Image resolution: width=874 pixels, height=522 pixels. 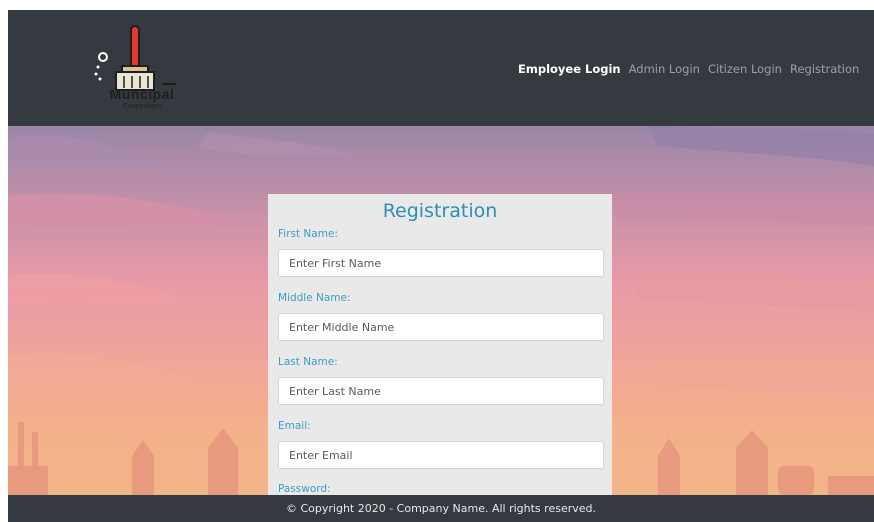 What do you see at coordinates (441, 263) in the screenshot?
I see `first-name-input` at bounding box center [441, 263].